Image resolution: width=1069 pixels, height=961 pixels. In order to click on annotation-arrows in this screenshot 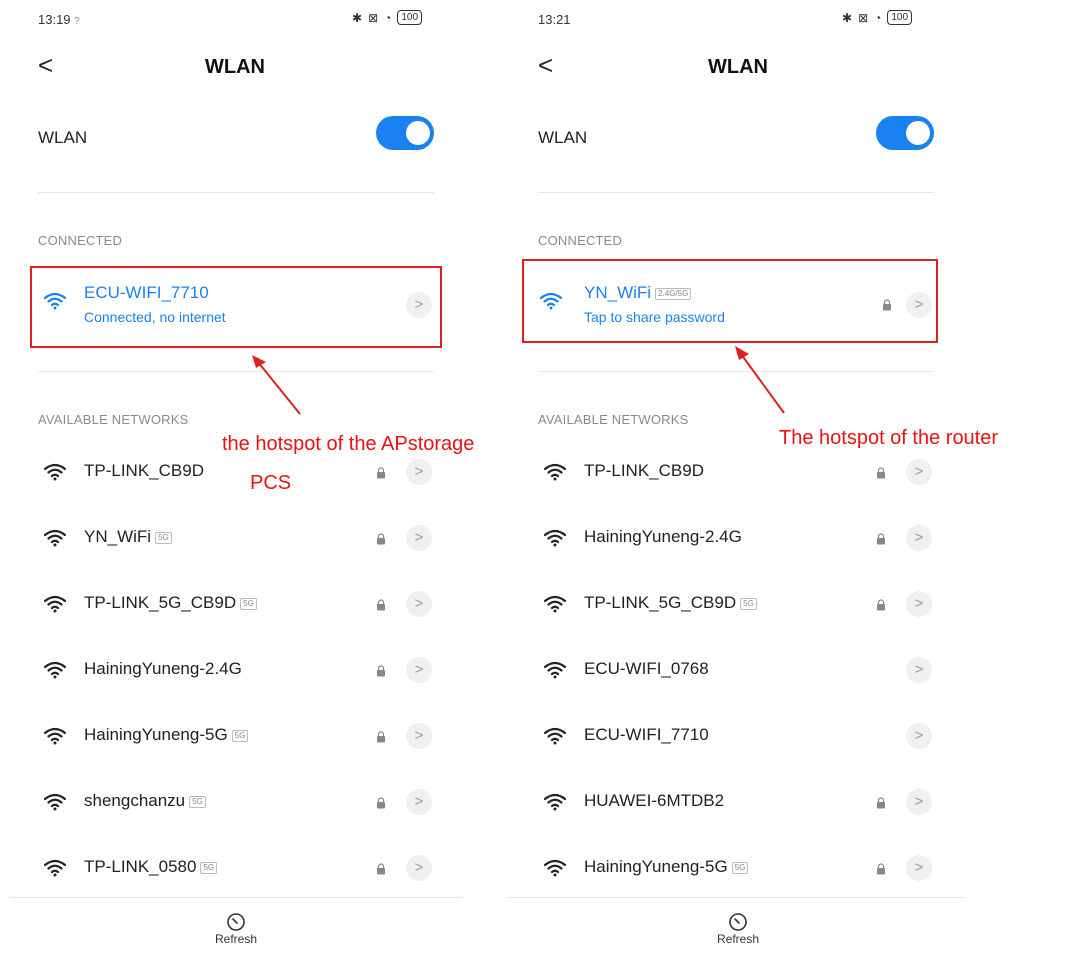, I will do `click(518, 380)`.